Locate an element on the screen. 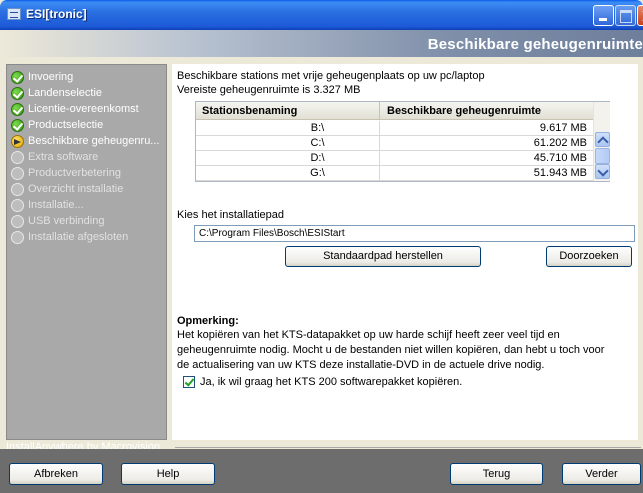 This screenshot has width=643, height=493. abort-button: Afbreken is located at coordinates (56, 474).